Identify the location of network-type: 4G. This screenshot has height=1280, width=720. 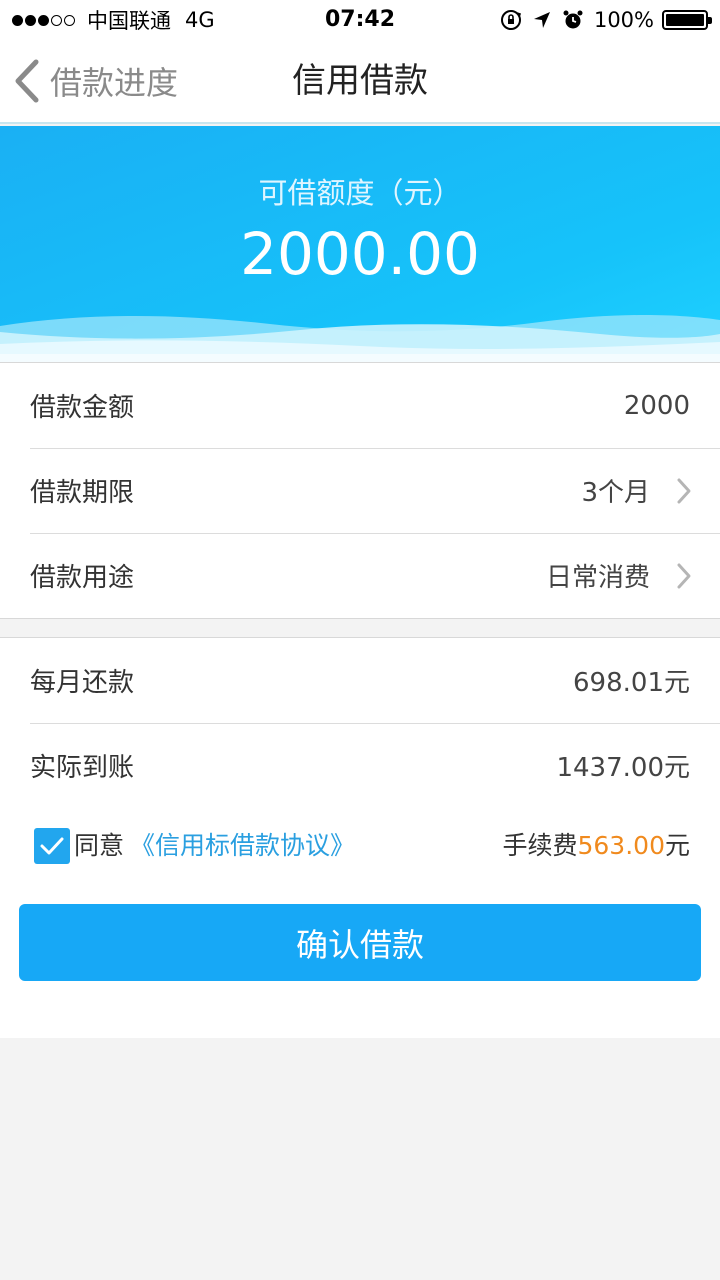
(200, 20).